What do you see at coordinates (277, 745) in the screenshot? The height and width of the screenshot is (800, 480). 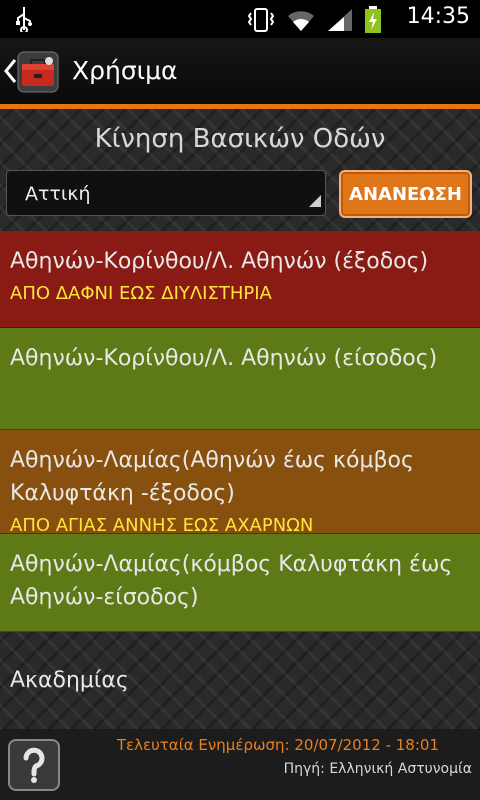 I see `last-update-text: Τελευταία Ενημέρωση: 20/07/2012 - 18:01` at bounding box center [277, 745].